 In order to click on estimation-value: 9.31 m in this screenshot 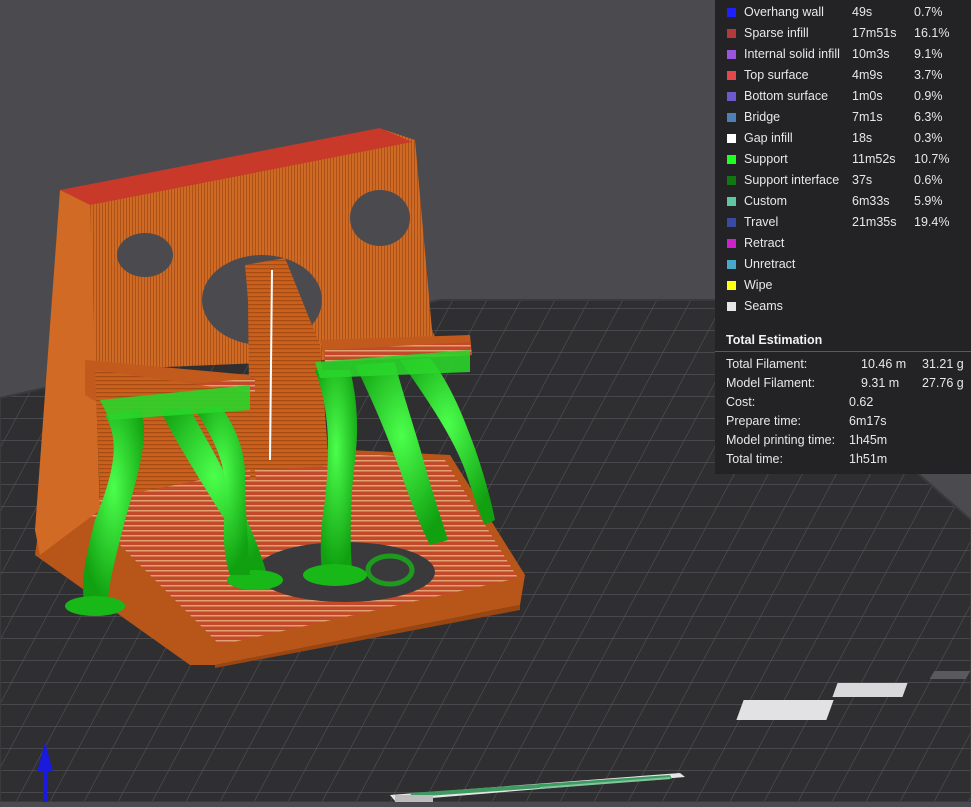, I will do `click(880, 383)`.